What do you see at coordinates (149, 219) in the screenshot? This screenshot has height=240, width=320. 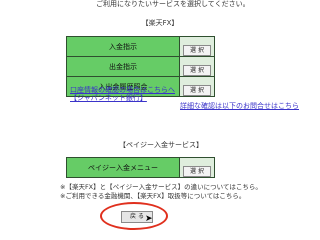 I see `mouse-cursor-icon: ➤` at bounding box center [149, 219].